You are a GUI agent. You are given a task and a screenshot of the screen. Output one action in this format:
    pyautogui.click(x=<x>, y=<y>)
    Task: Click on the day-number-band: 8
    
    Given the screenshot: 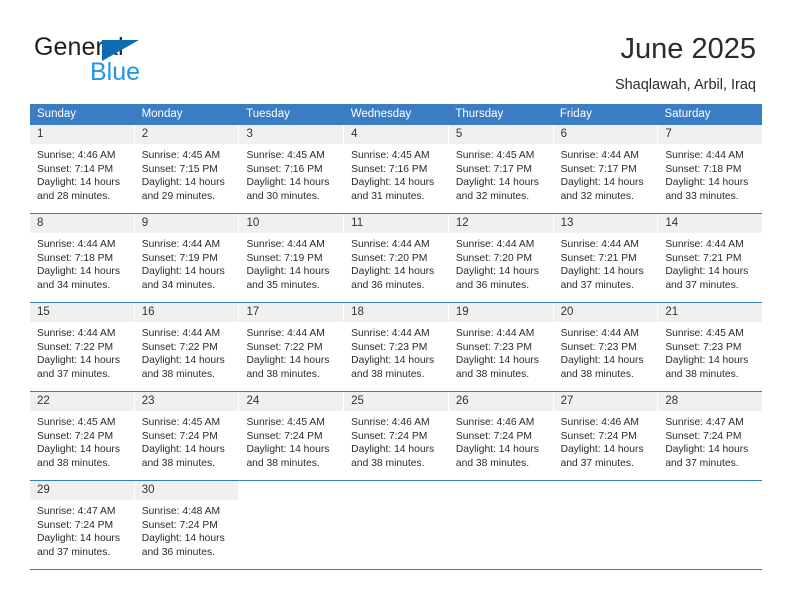 What is the action you would take?
    pyautogui.click(x=82, y=224)
    